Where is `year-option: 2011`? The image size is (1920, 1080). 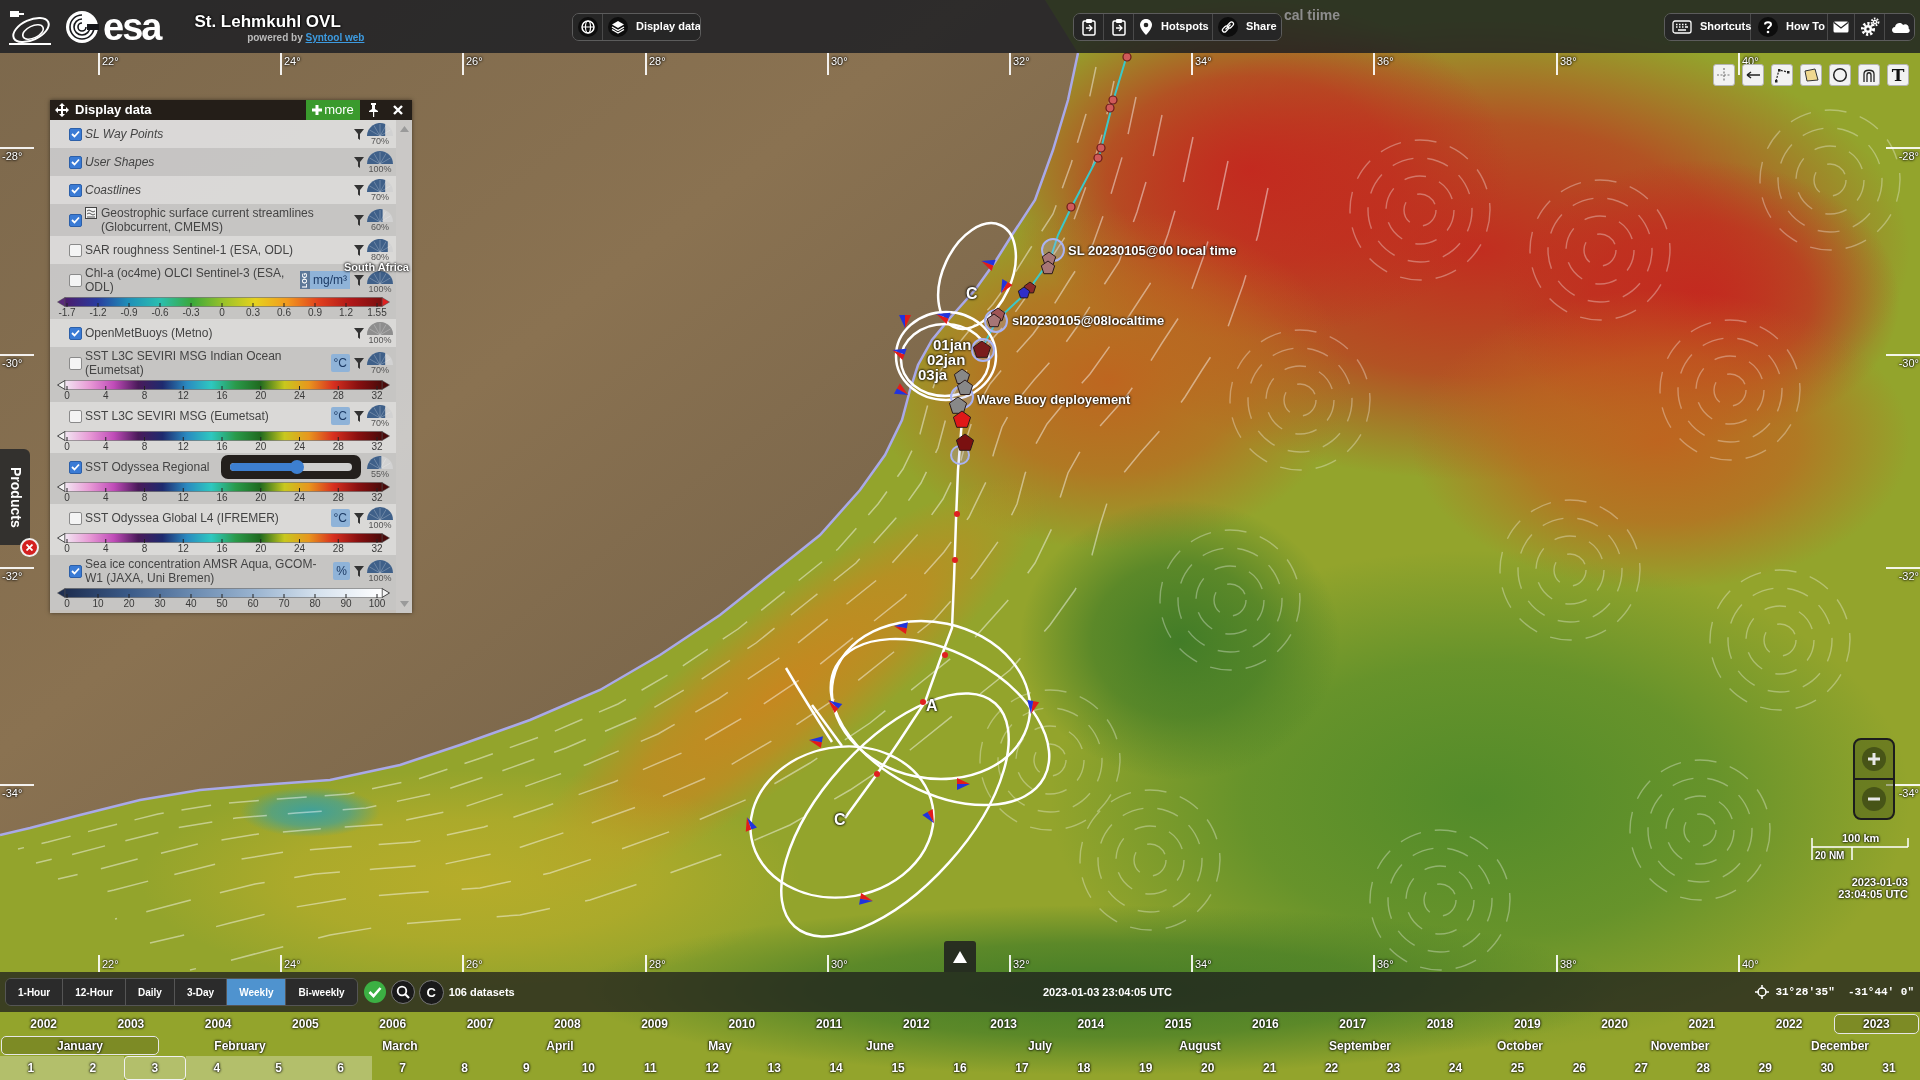 year-option: 2011 is located at coordinates (829, 1023).